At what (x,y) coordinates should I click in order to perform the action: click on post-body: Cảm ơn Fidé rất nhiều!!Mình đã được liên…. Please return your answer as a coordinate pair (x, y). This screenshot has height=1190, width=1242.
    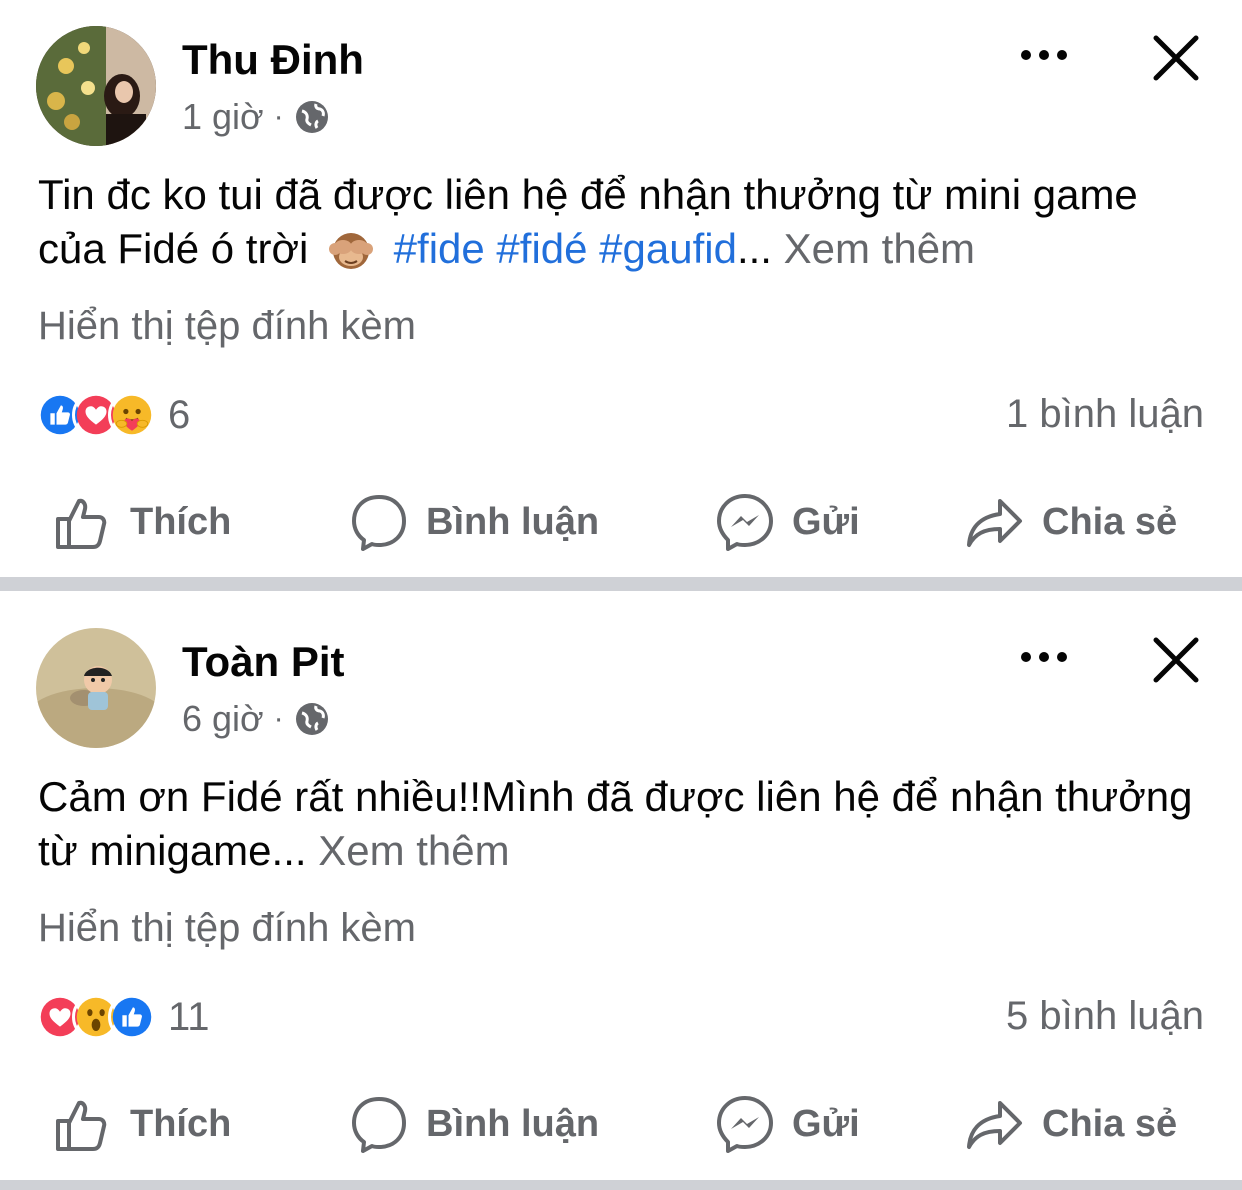
    Looking at the image, I should click on (623, 824).